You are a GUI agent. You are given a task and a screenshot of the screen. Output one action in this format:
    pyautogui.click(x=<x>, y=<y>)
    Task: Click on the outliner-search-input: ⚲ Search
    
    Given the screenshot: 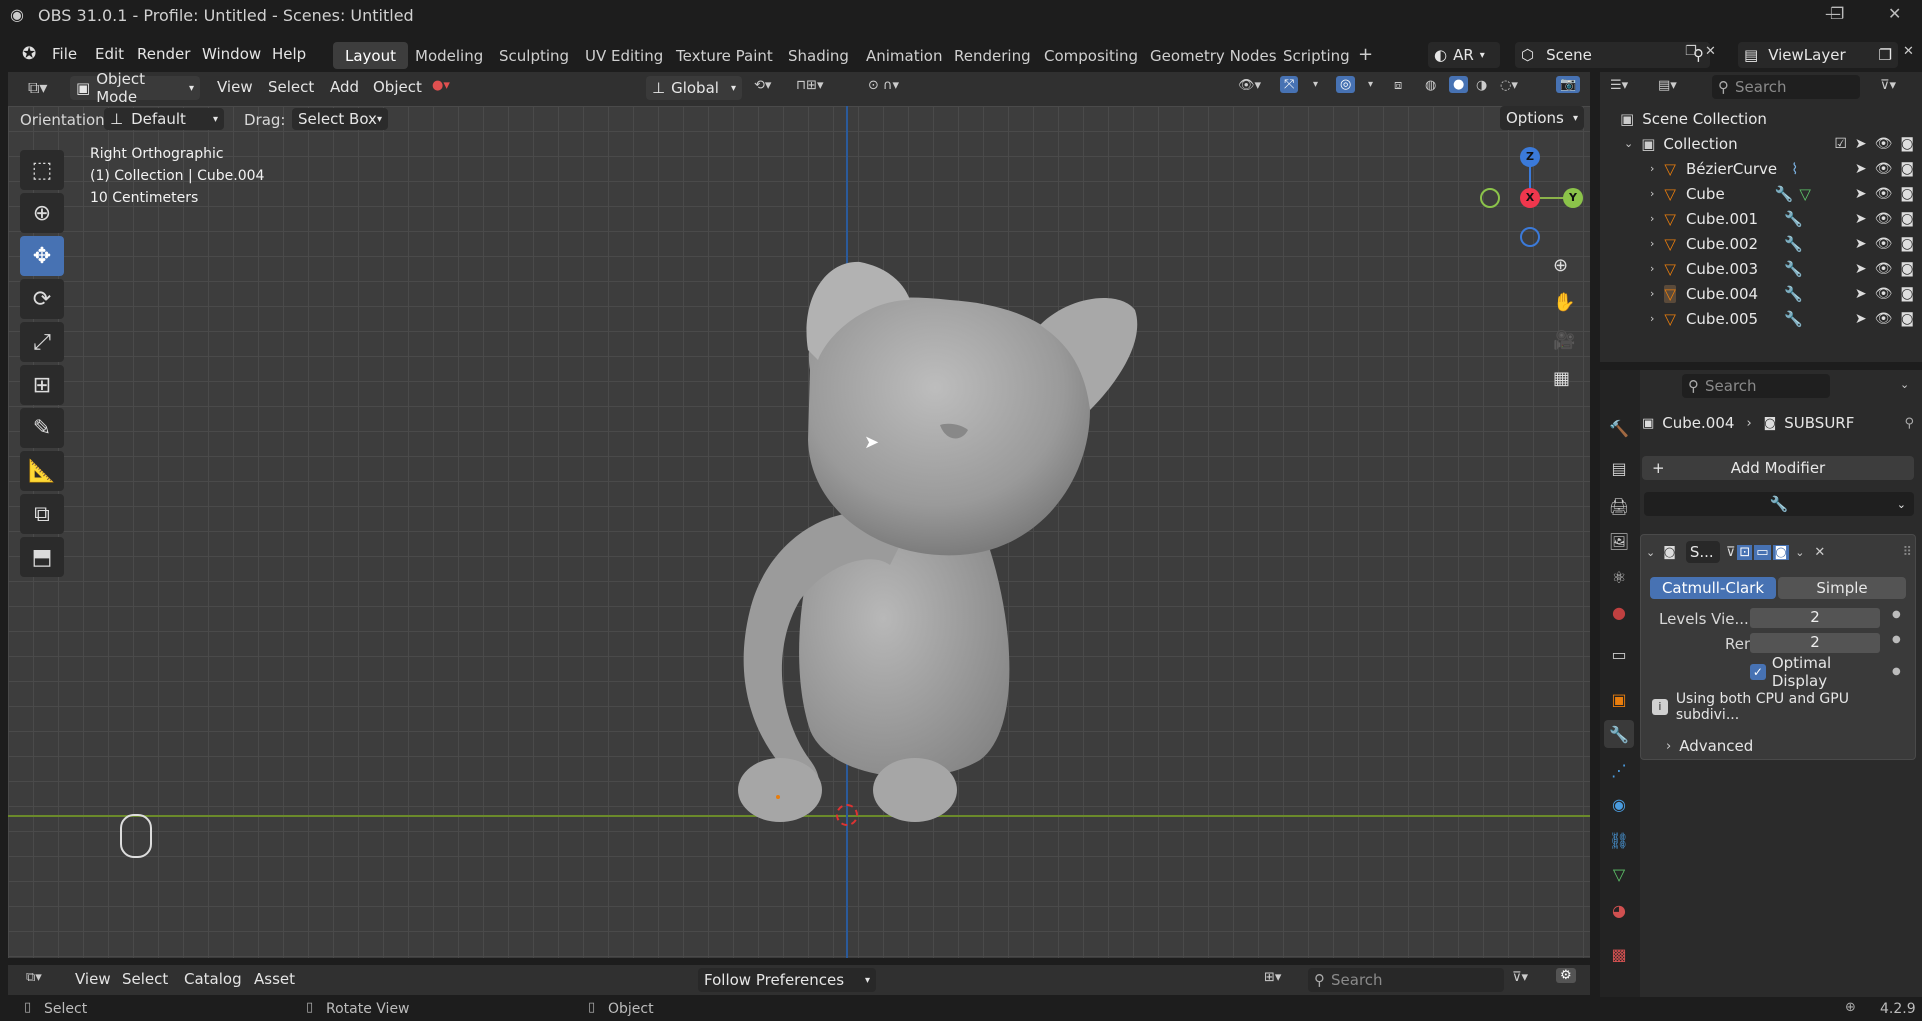 What is the action you would take?
    pyautogui.click(x=1786, y=87)
    